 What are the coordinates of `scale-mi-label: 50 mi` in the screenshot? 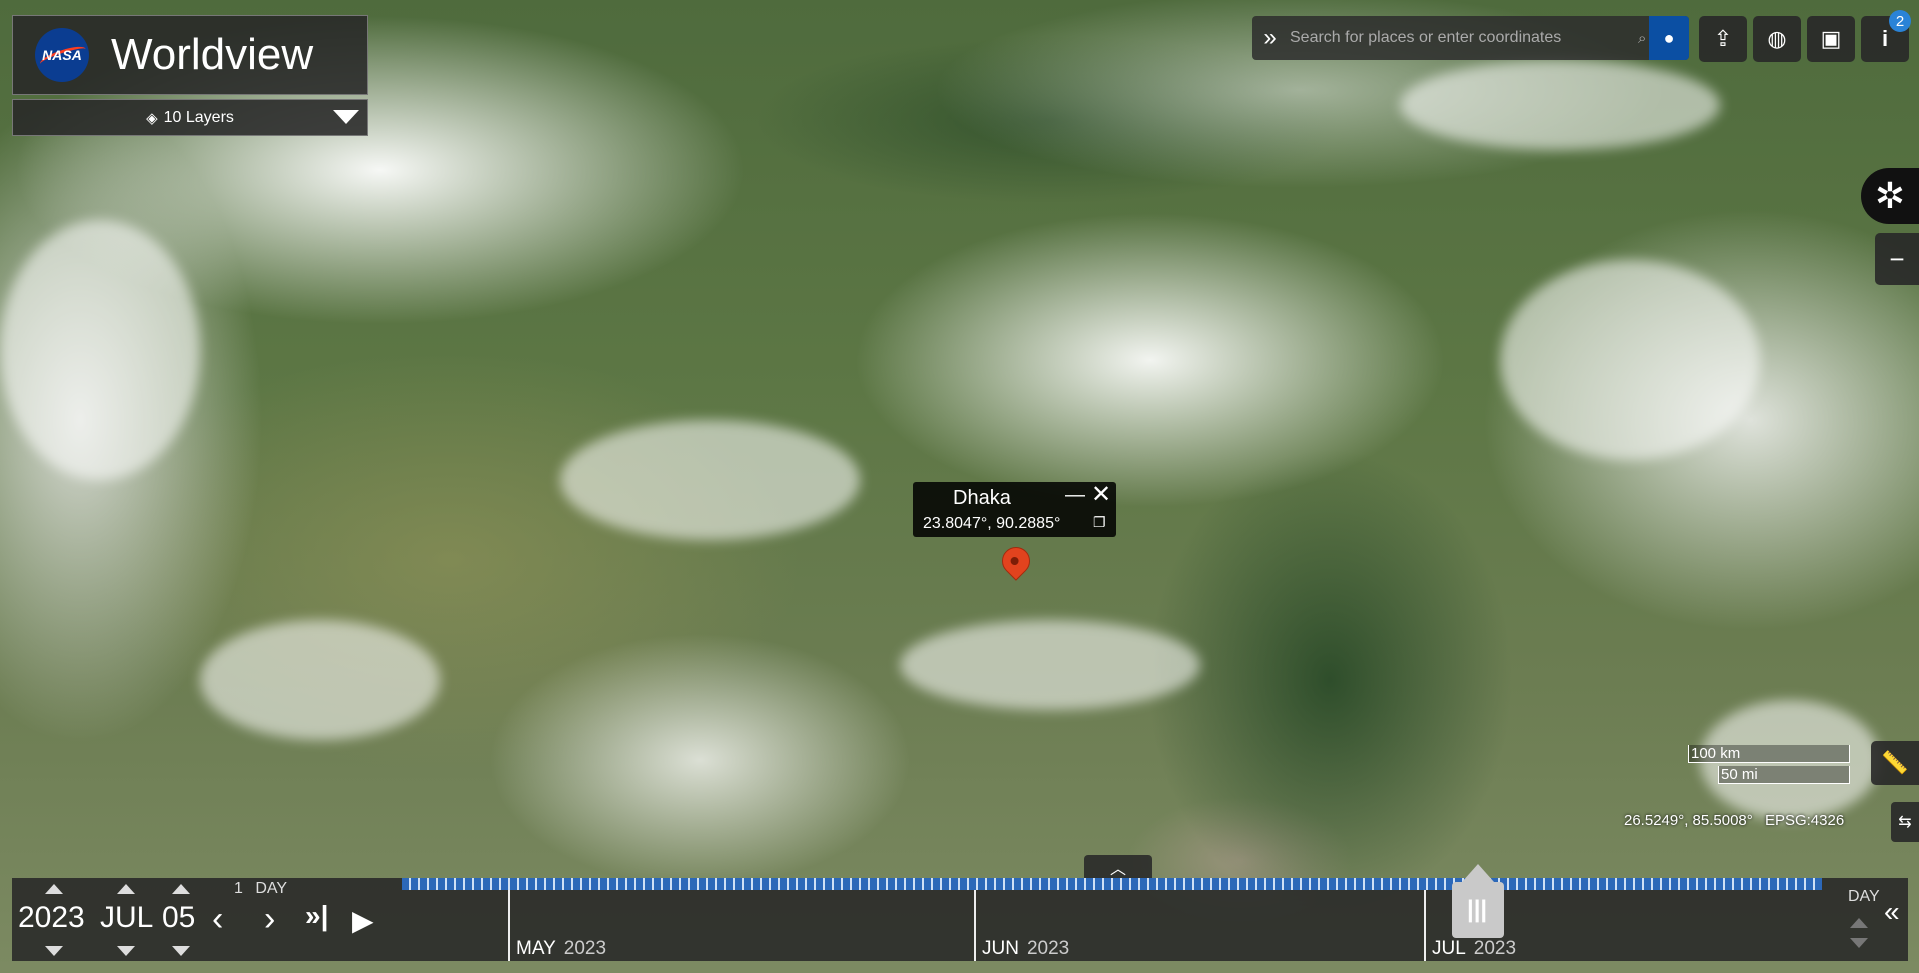 It's located at (1739, 774).